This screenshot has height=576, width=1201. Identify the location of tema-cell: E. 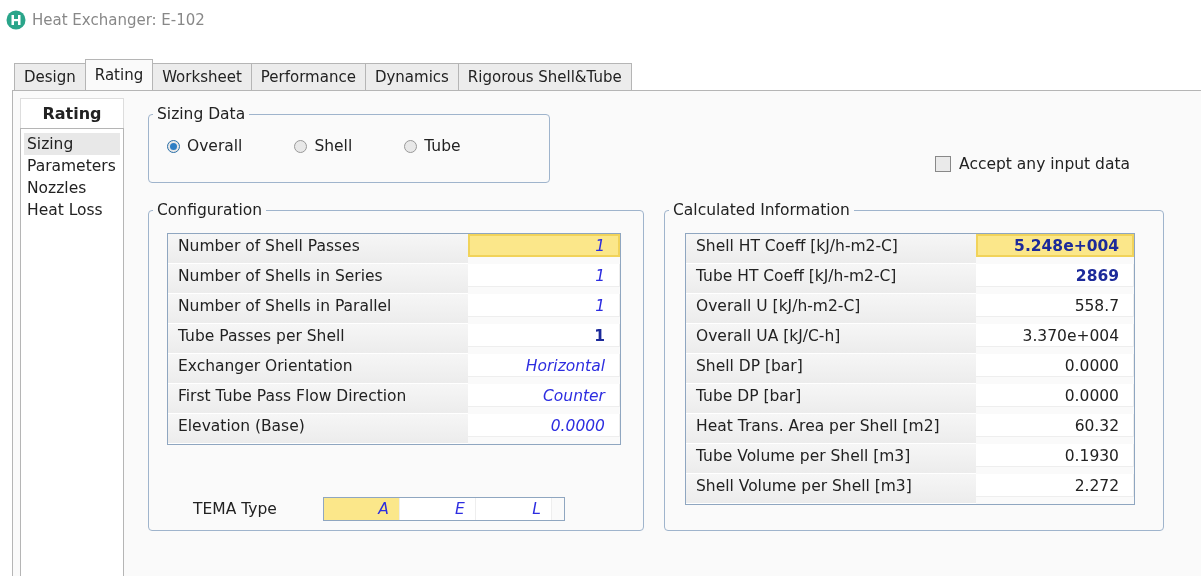
(437, 509).